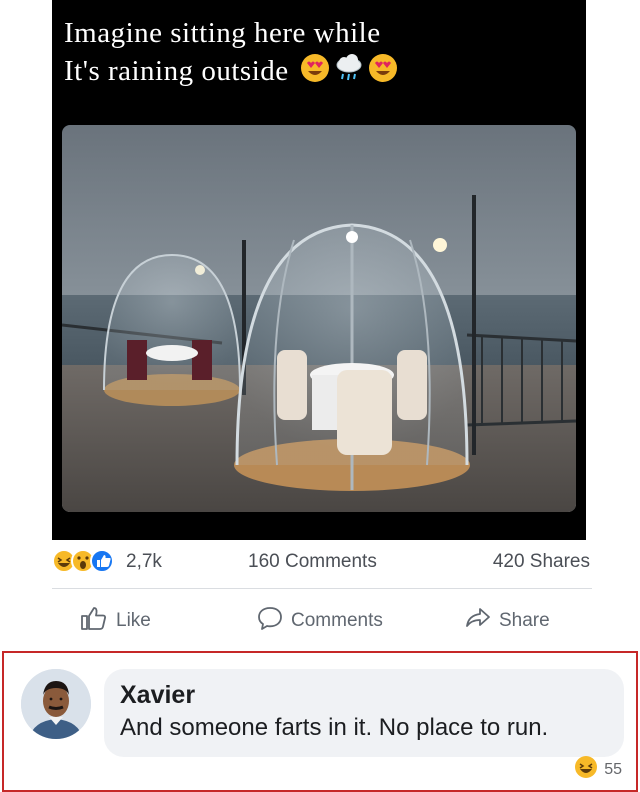 Image resolution: width=640 pixels, height=792 pixels. I want to click on avatar, so click(56, 704).